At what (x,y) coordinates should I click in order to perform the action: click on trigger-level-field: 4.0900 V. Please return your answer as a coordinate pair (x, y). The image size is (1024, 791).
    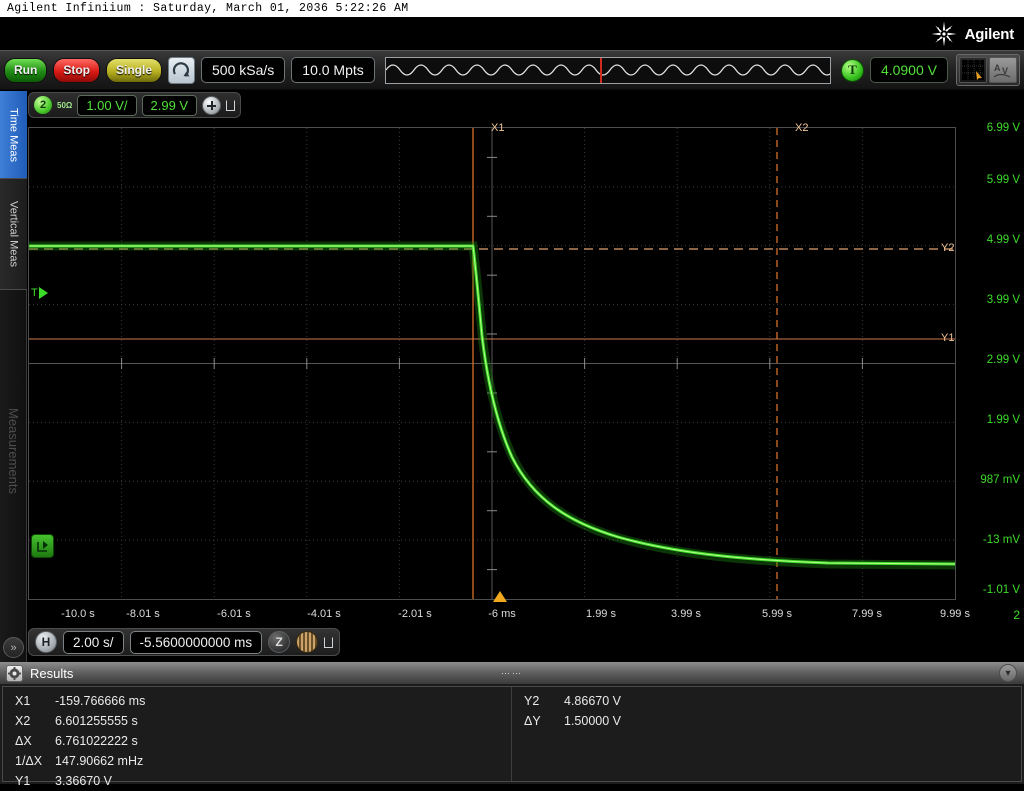
    Looking at the image, I should click on (908, 70).